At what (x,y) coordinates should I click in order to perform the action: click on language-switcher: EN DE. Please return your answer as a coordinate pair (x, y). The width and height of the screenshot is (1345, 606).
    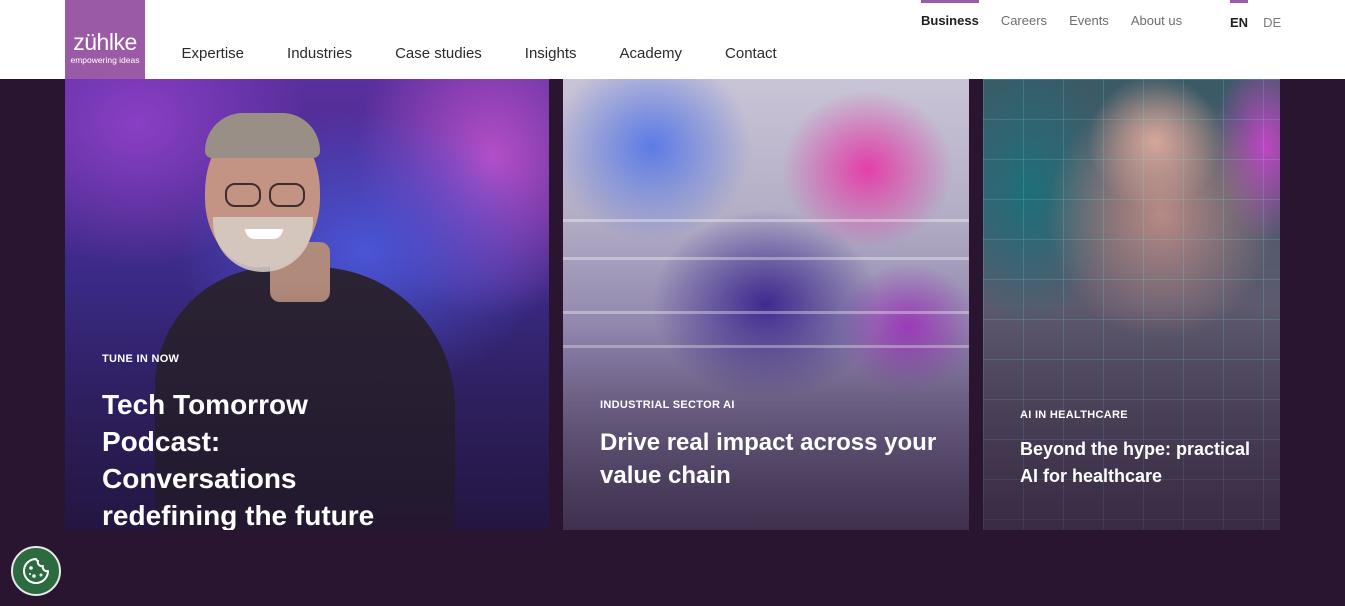
    Looking at the image, I should click on (1263, 15).